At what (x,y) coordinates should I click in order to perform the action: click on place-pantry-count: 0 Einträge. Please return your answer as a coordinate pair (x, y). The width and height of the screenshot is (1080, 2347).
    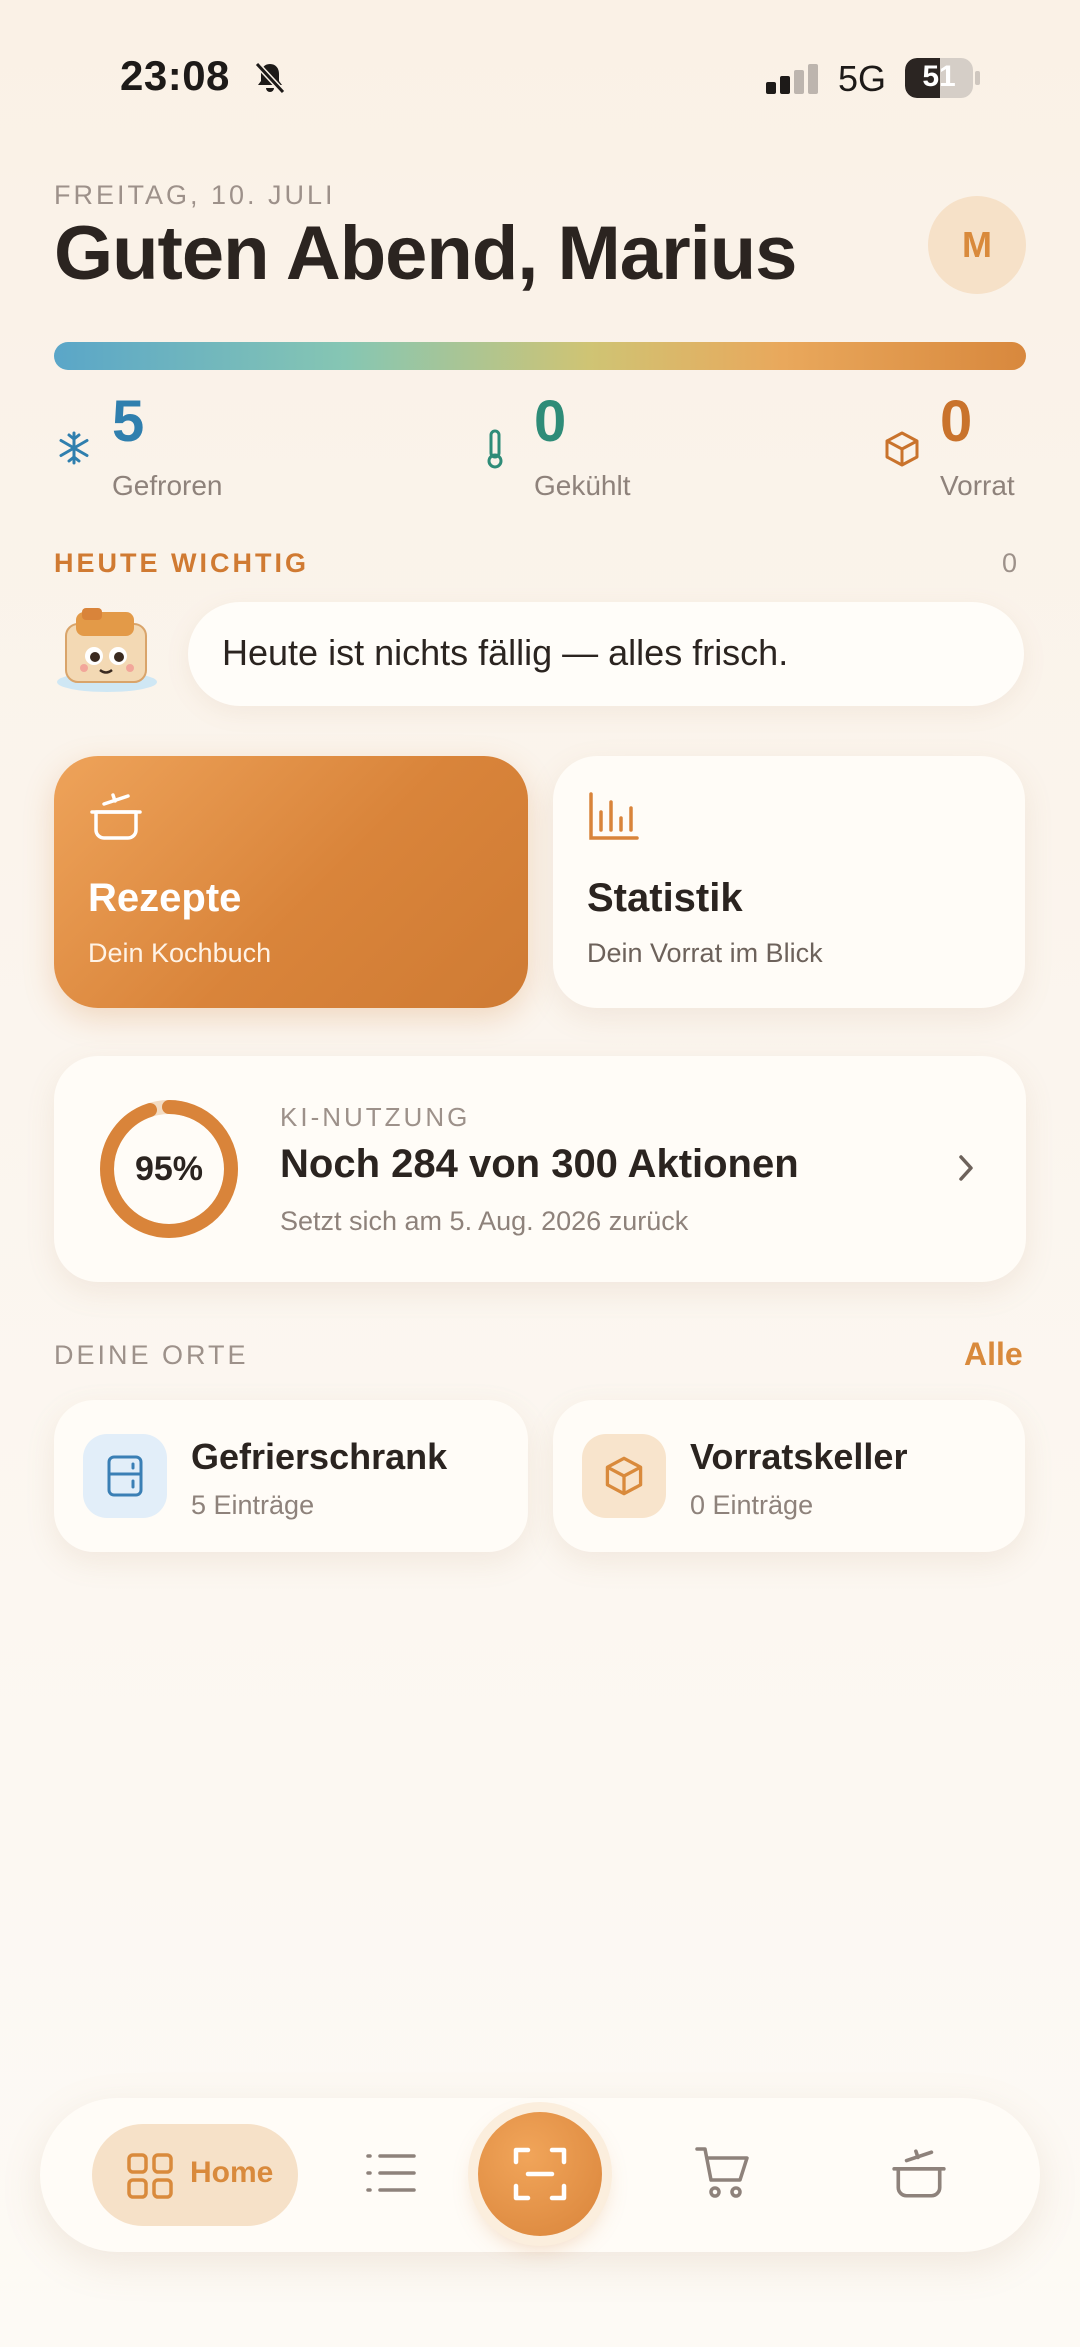
    Looking at the image, I should click on (752, 1505).